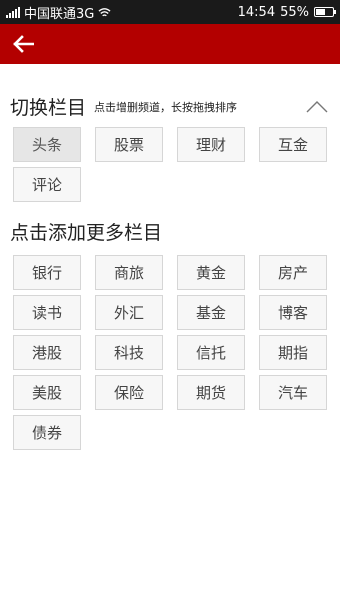 Image resolution: width=340 pixels, height=604 pixels. What do you see at coordinates (325, 12) in the screenshot?
I see `battery-icon` at bounding box center [325, 12].